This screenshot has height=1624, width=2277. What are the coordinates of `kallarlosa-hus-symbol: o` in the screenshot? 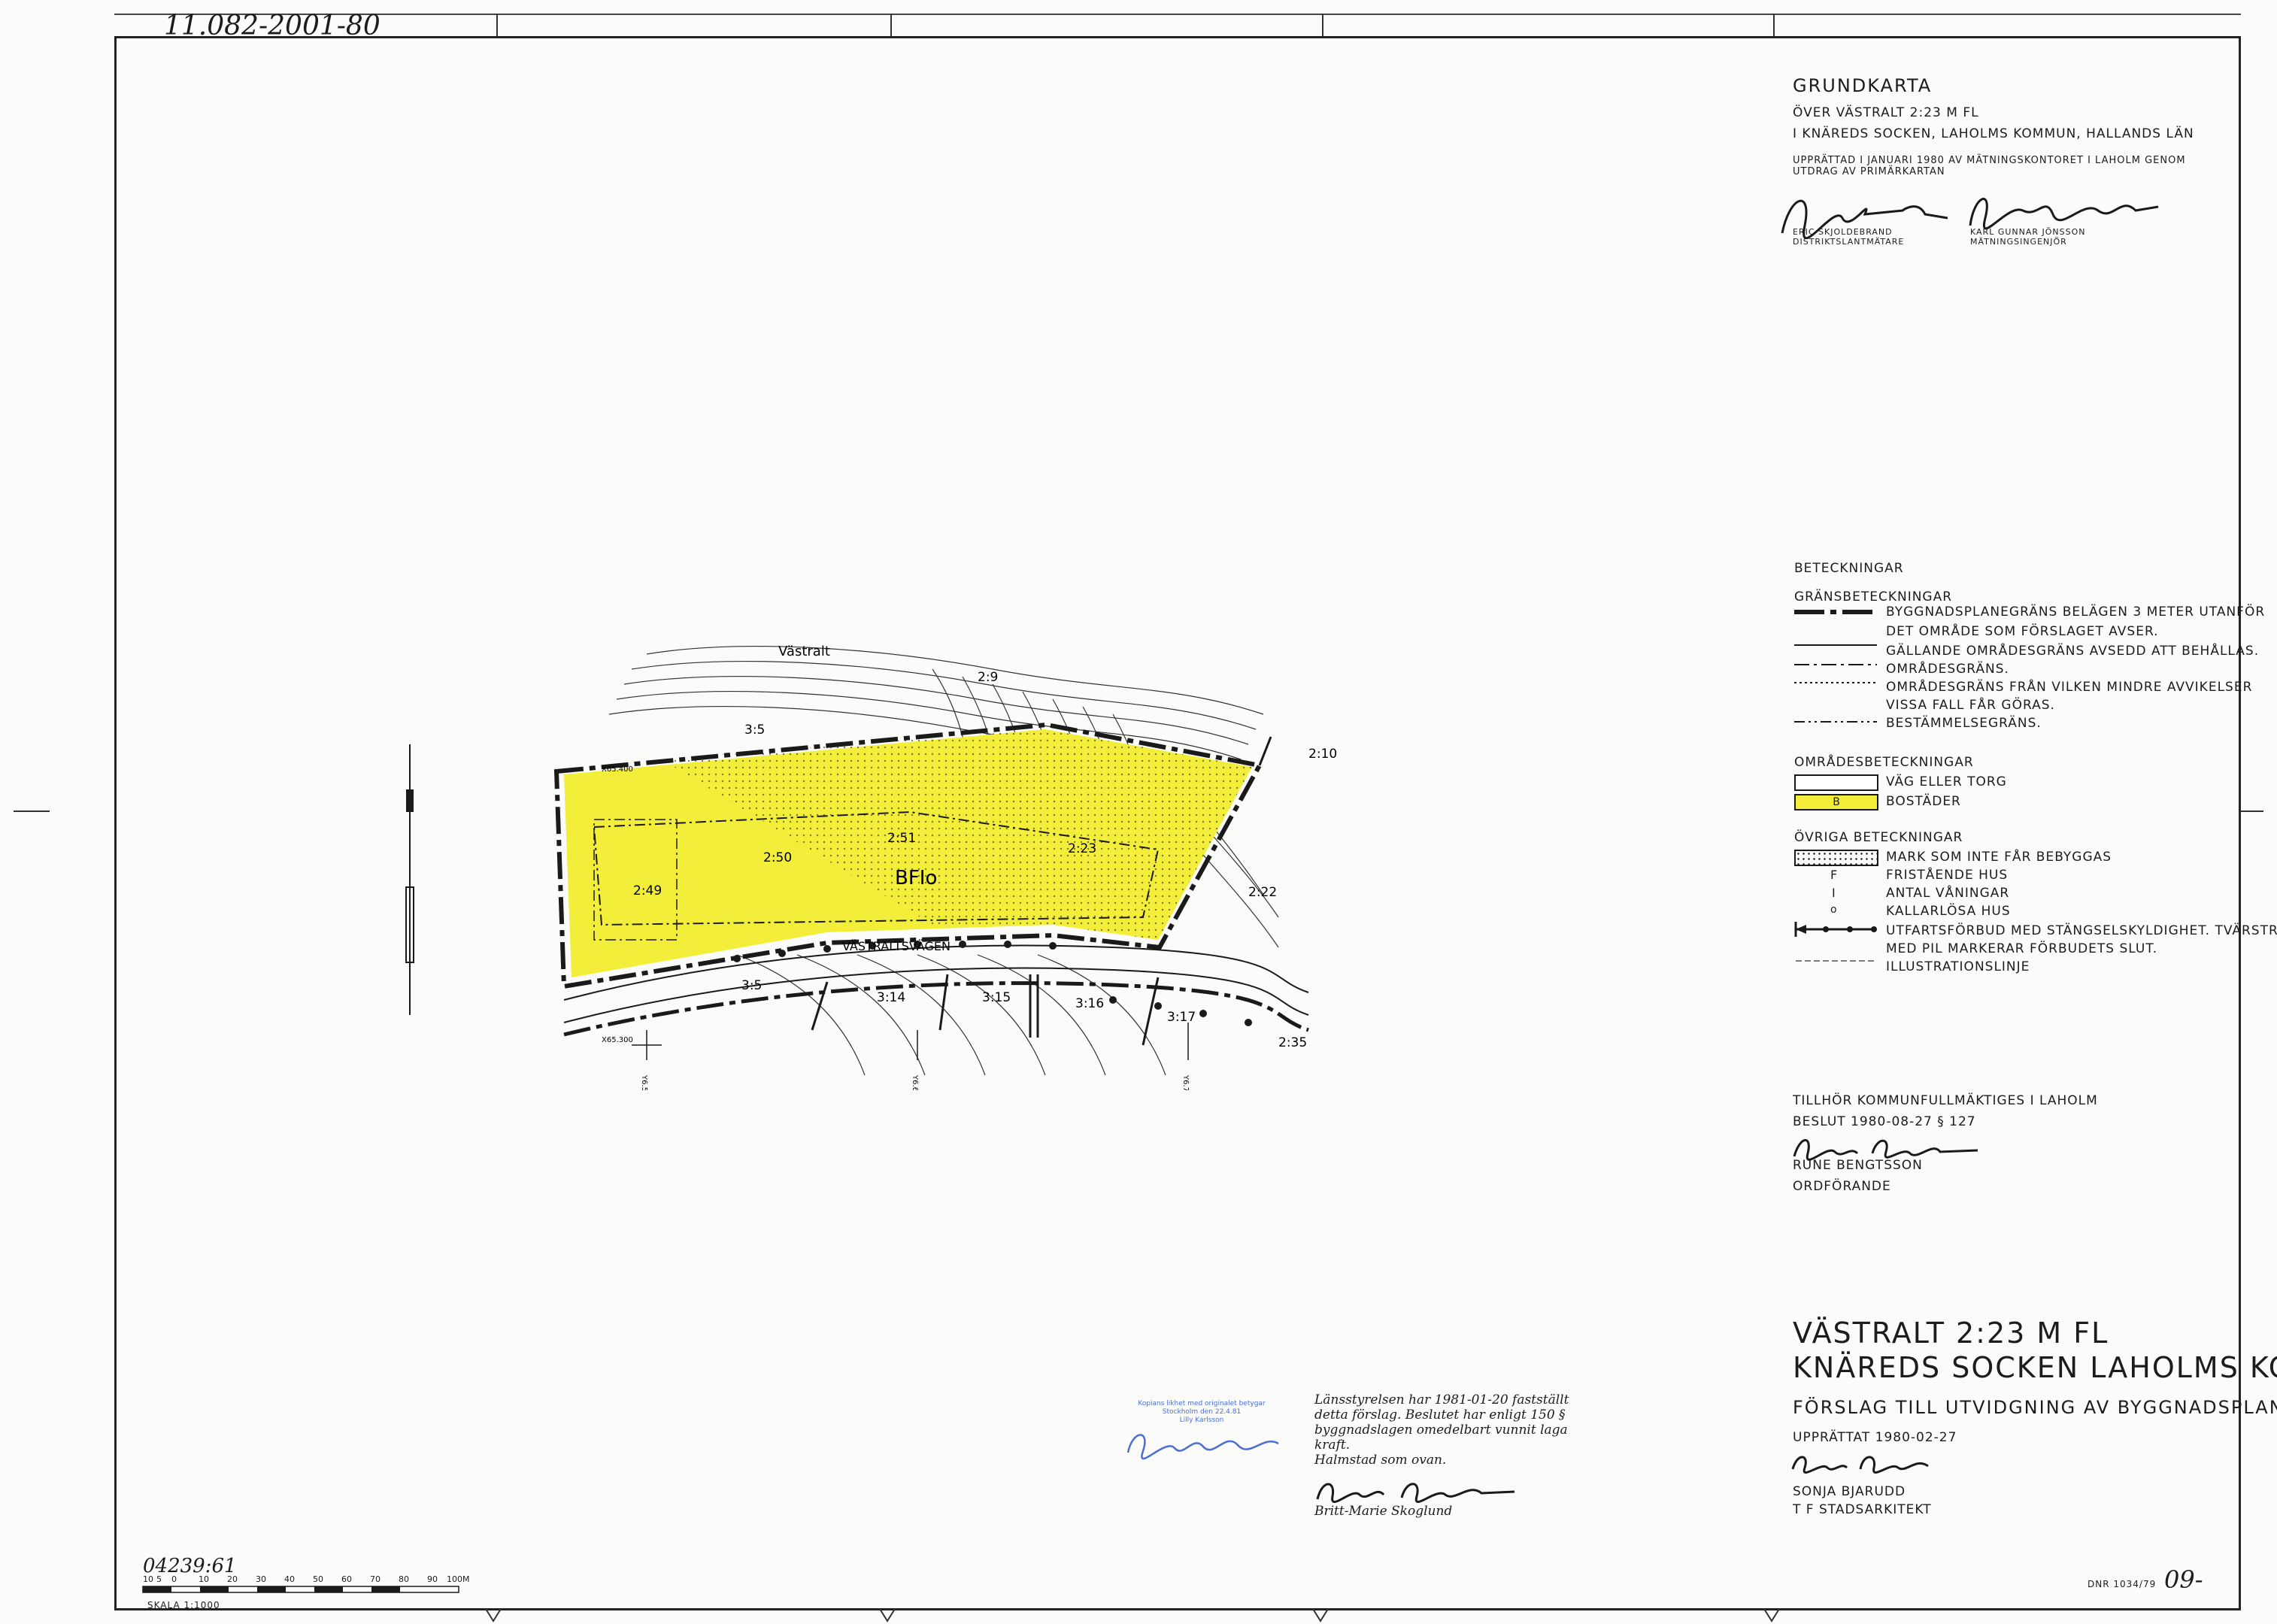 It's located at (1834, 910).